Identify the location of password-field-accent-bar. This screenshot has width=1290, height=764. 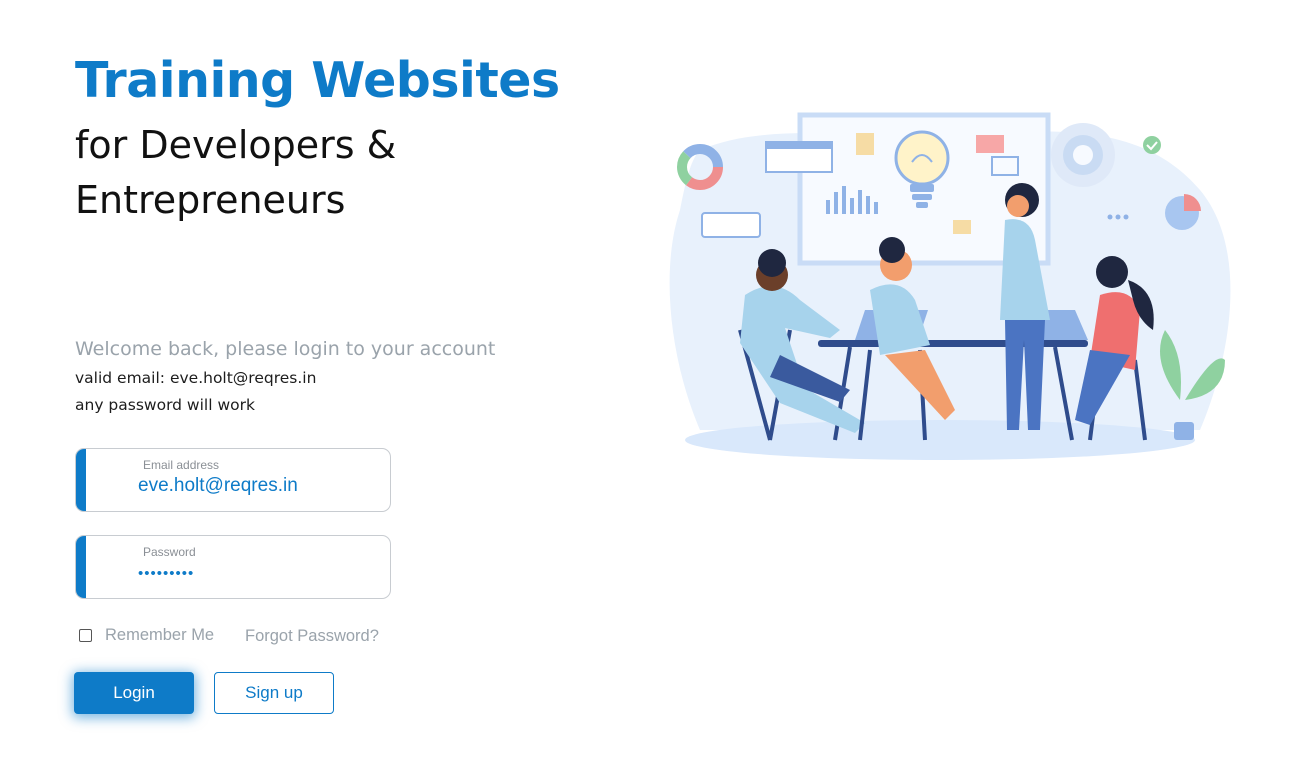
(81, 567).